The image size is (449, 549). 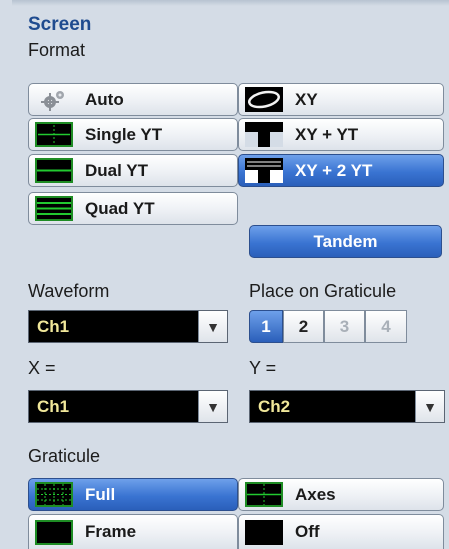 What do you see at coordinates (306, 99) in the screenshot?
I see `xy-label: XY` at bounding box center [306, 99].